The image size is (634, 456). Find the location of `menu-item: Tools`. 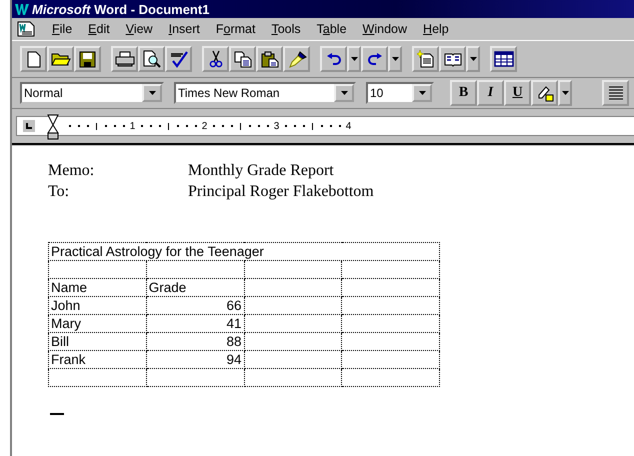

menu-item: Tools is located at coordinates (286, 29).